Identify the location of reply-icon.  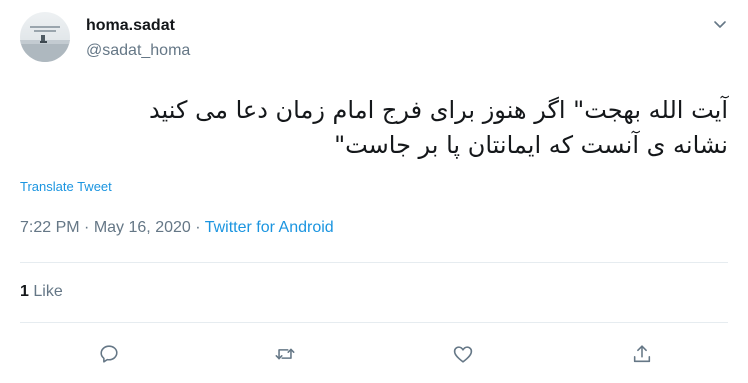
(109, 354).